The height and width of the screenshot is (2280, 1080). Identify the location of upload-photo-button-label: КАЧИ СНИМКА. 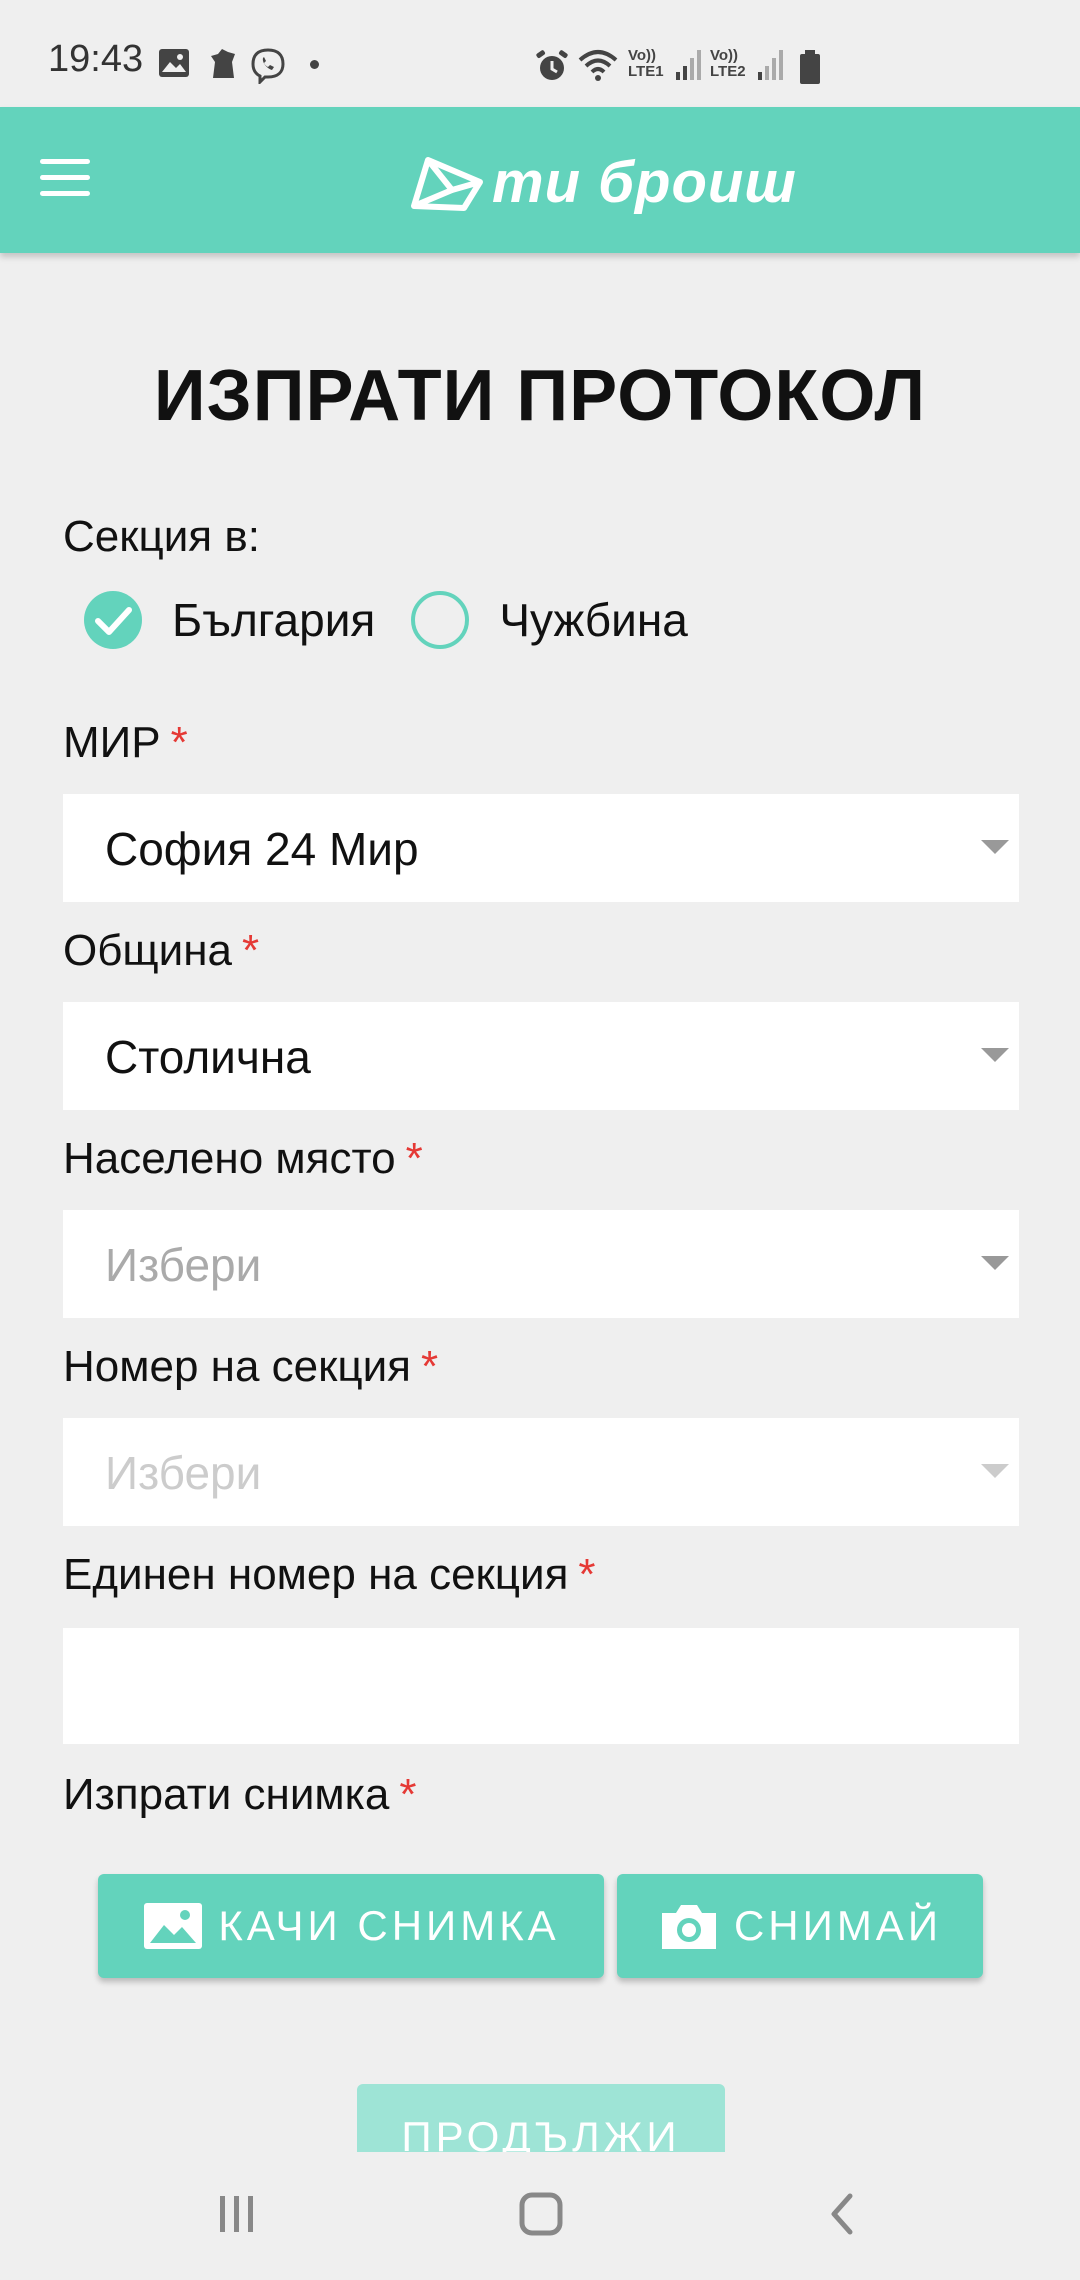
(388, 1926).